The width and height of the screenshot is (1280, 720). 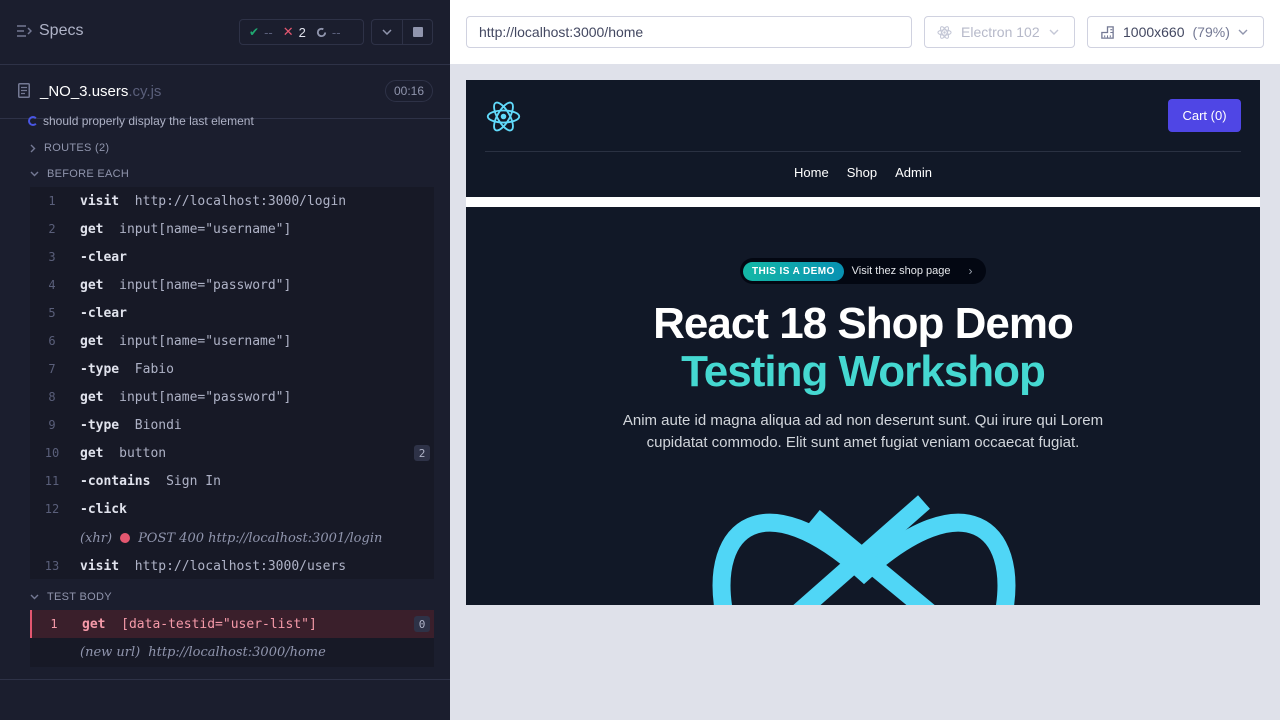 What do you see at coordinates (232, 453) in the screenshot?
I see `command-row: 10 get button 2` at bounding box center [232, 453].